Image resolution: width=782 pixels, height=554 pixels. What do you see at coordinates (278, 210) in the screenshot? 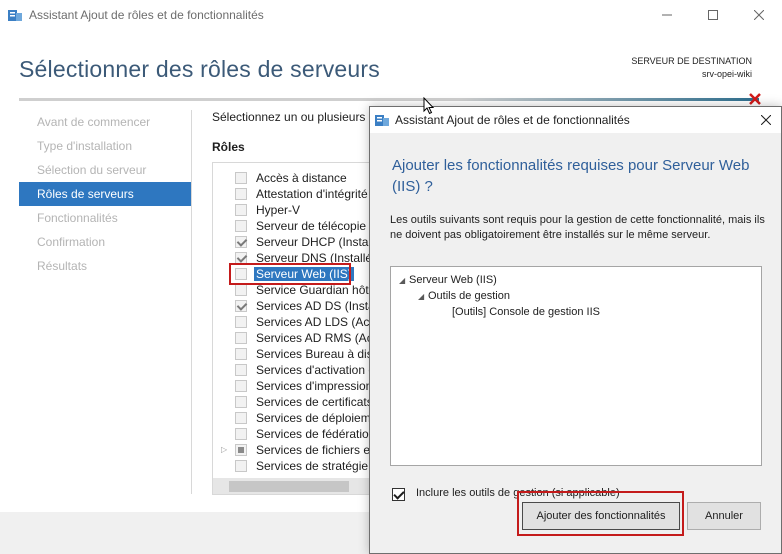
I see `role-label: Hyper-V` at bounding box center [278, 210].